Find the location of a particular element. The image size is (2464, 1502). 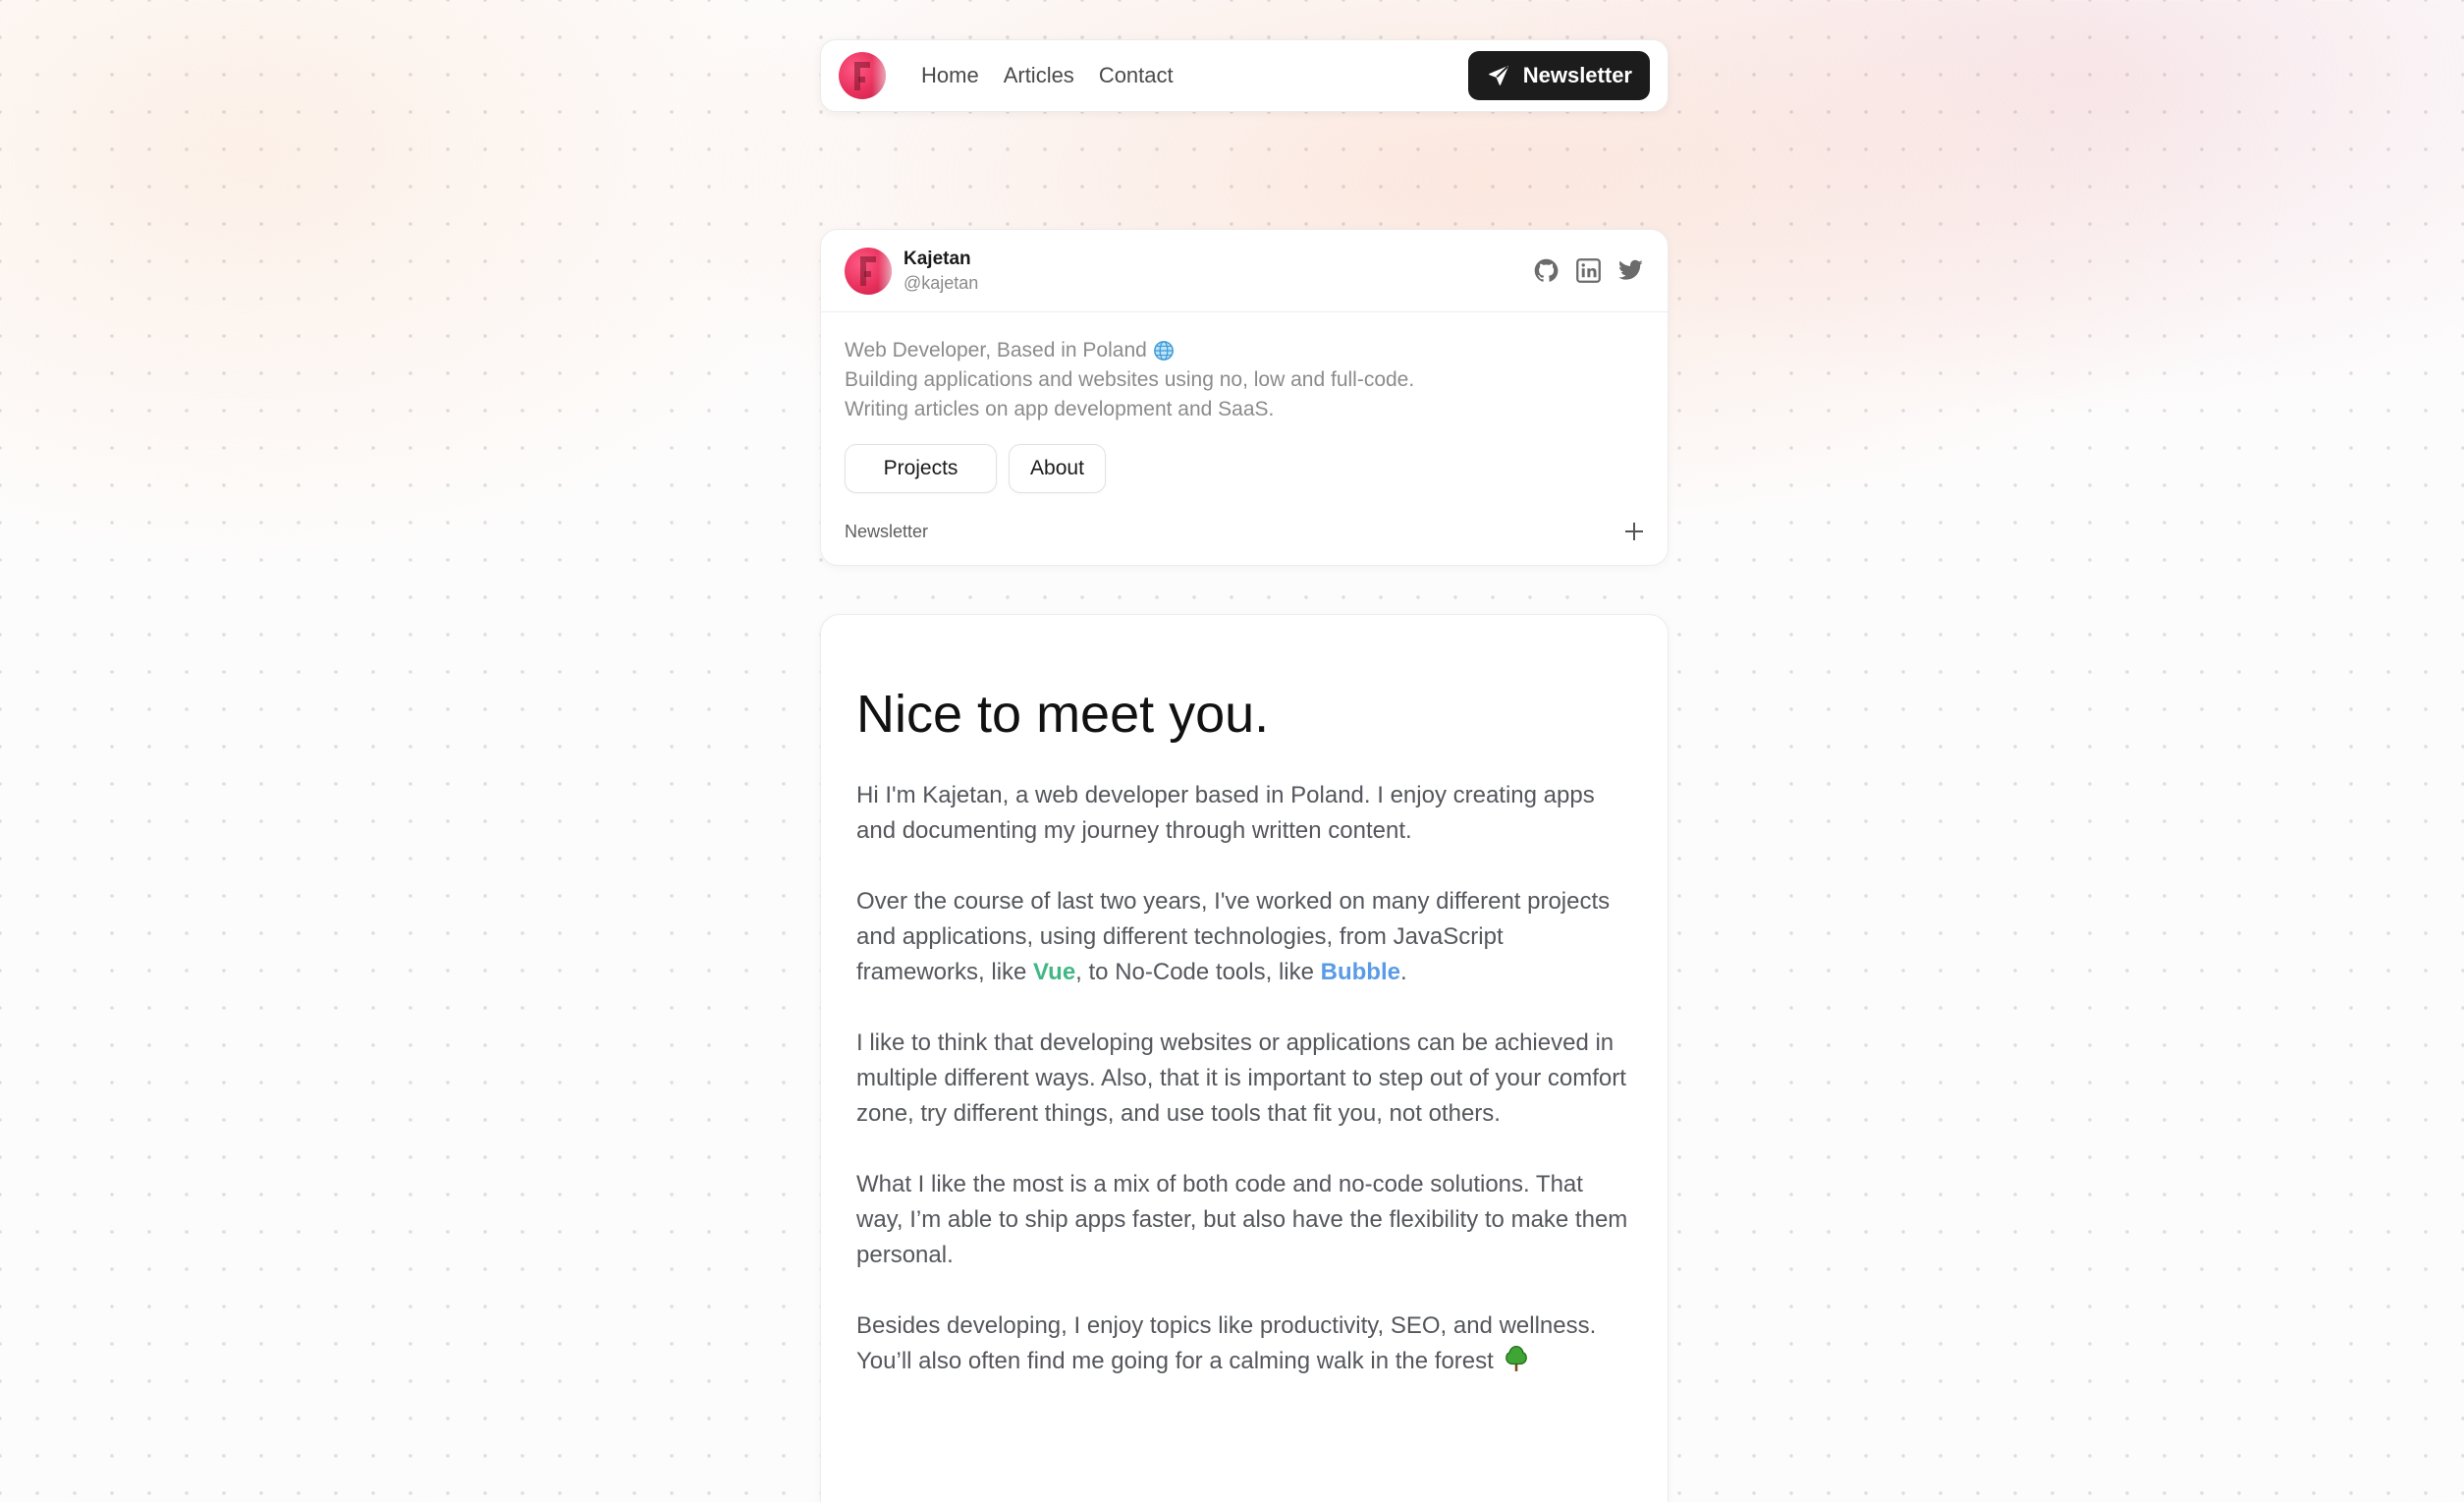

newsletter-button: Newsletter is located at coordinates (1559, 75).